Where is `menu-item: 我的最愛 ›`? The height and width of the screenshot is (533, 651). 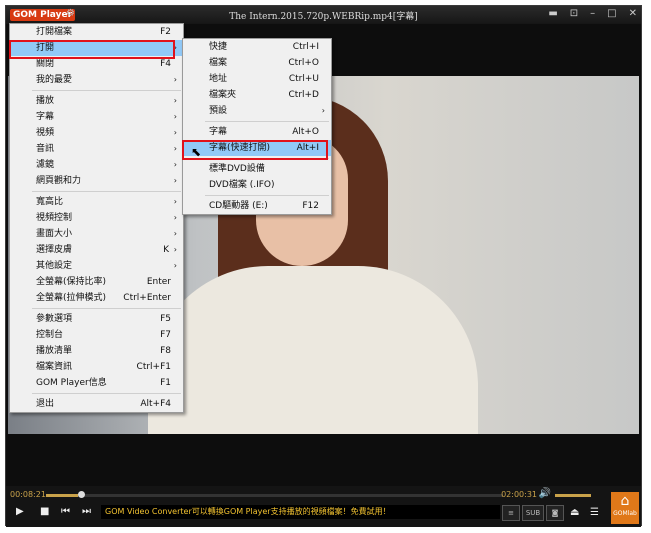 menu-item: 我的最愛 › is located at coordinates (96, 80).